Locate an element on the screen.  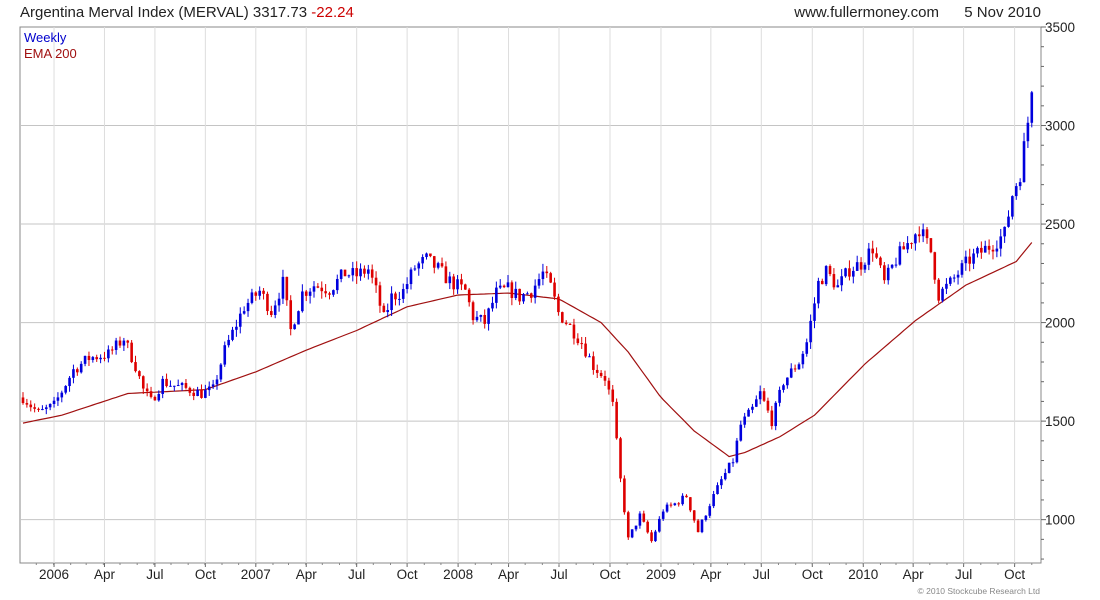
site-url: www.fullermoney.com is located at coordinates (866, 12).